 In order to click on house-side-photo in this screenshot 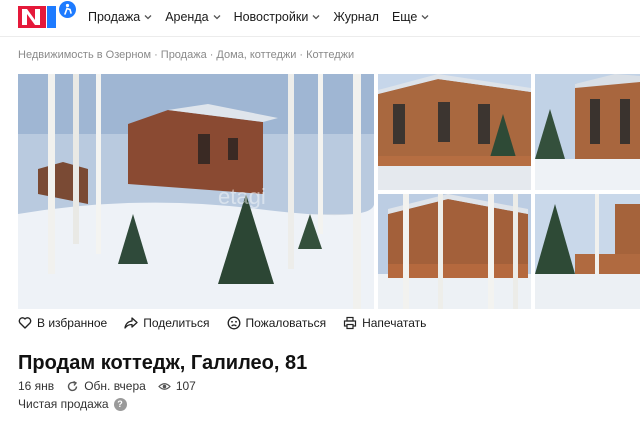, I will do `click(587, 132)`.